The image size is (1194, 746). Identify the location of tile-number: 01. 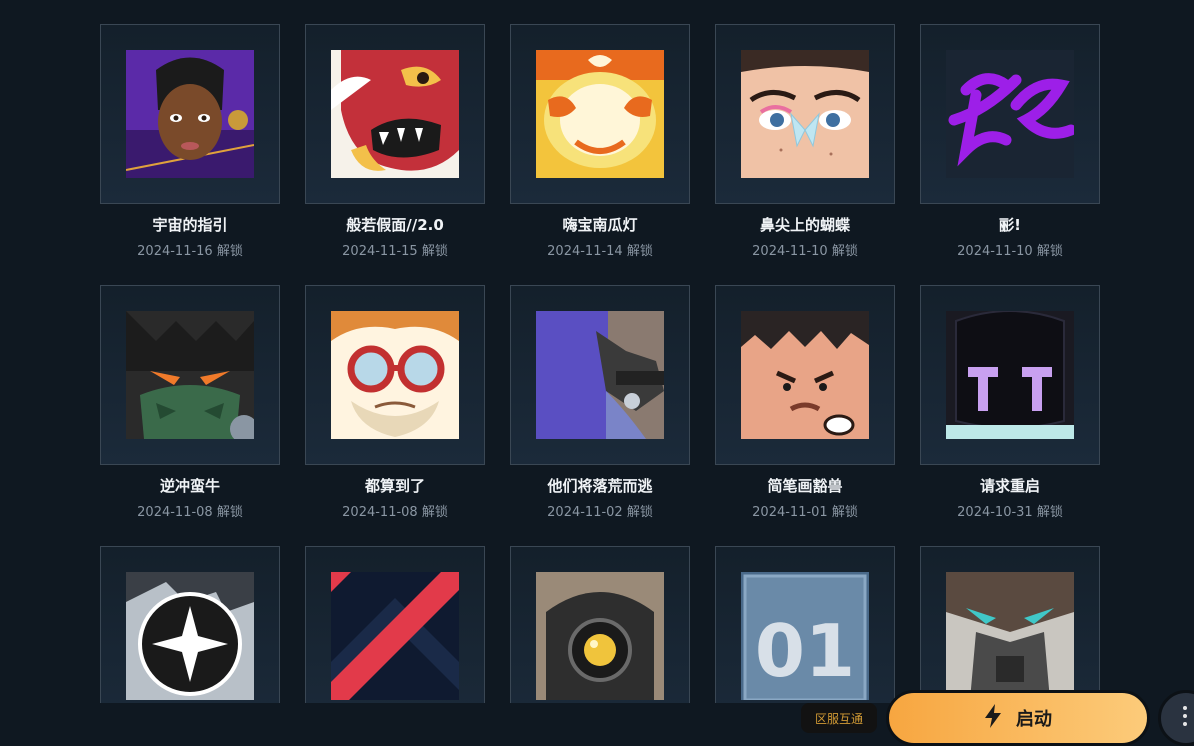
(805, 651).